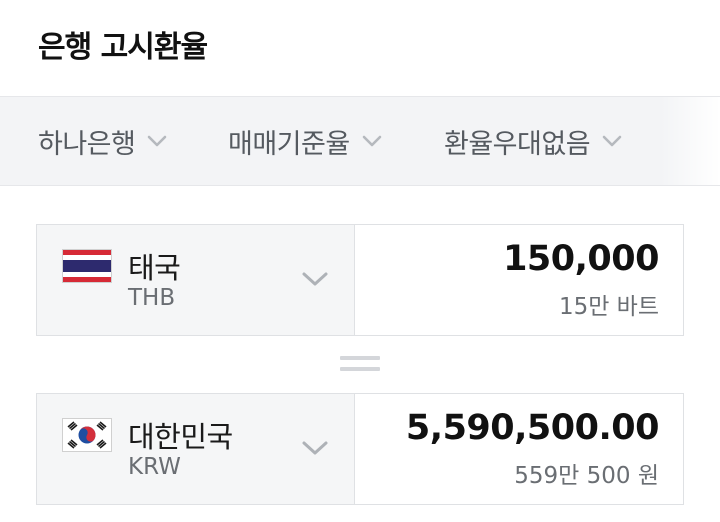 This screenshot has width=720, height=522. I want to click on bank-dropdown-label: 하나은행, so click(87, 144).